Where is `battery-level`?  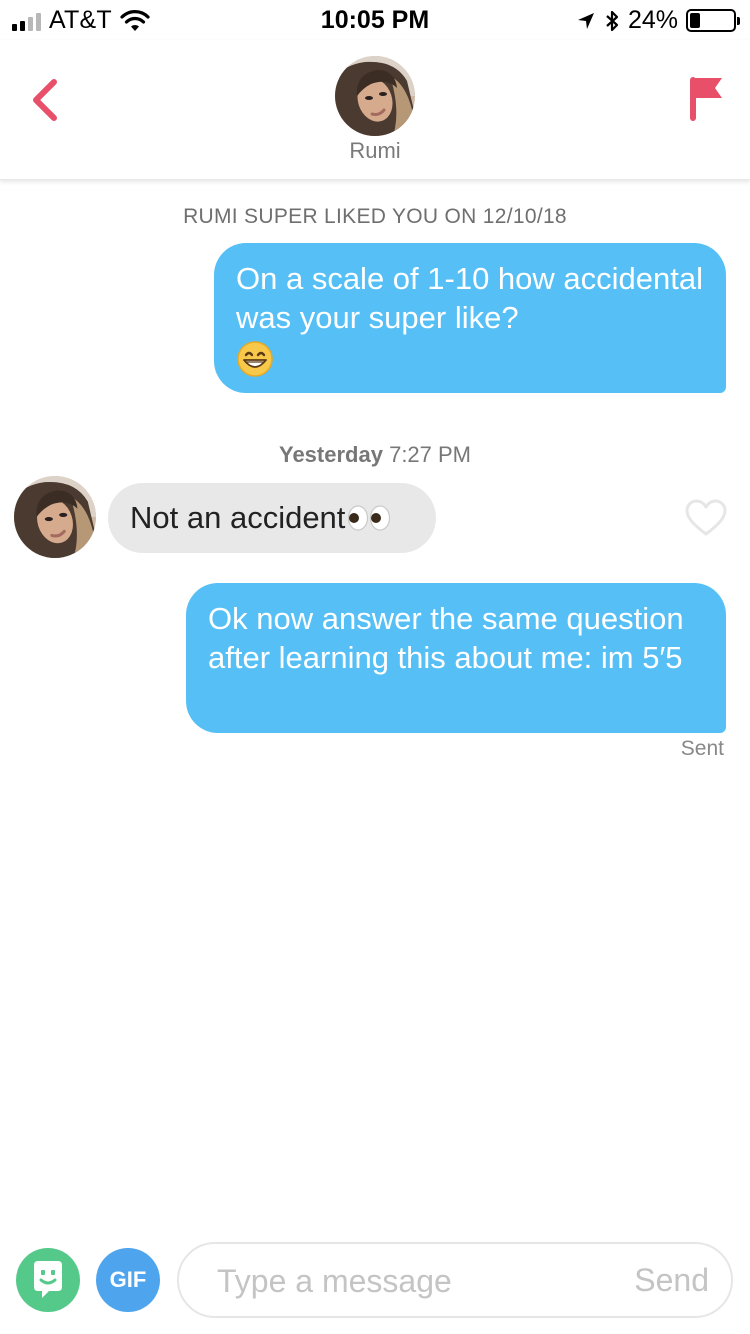
battery-level is located at coordinates (695, 20).